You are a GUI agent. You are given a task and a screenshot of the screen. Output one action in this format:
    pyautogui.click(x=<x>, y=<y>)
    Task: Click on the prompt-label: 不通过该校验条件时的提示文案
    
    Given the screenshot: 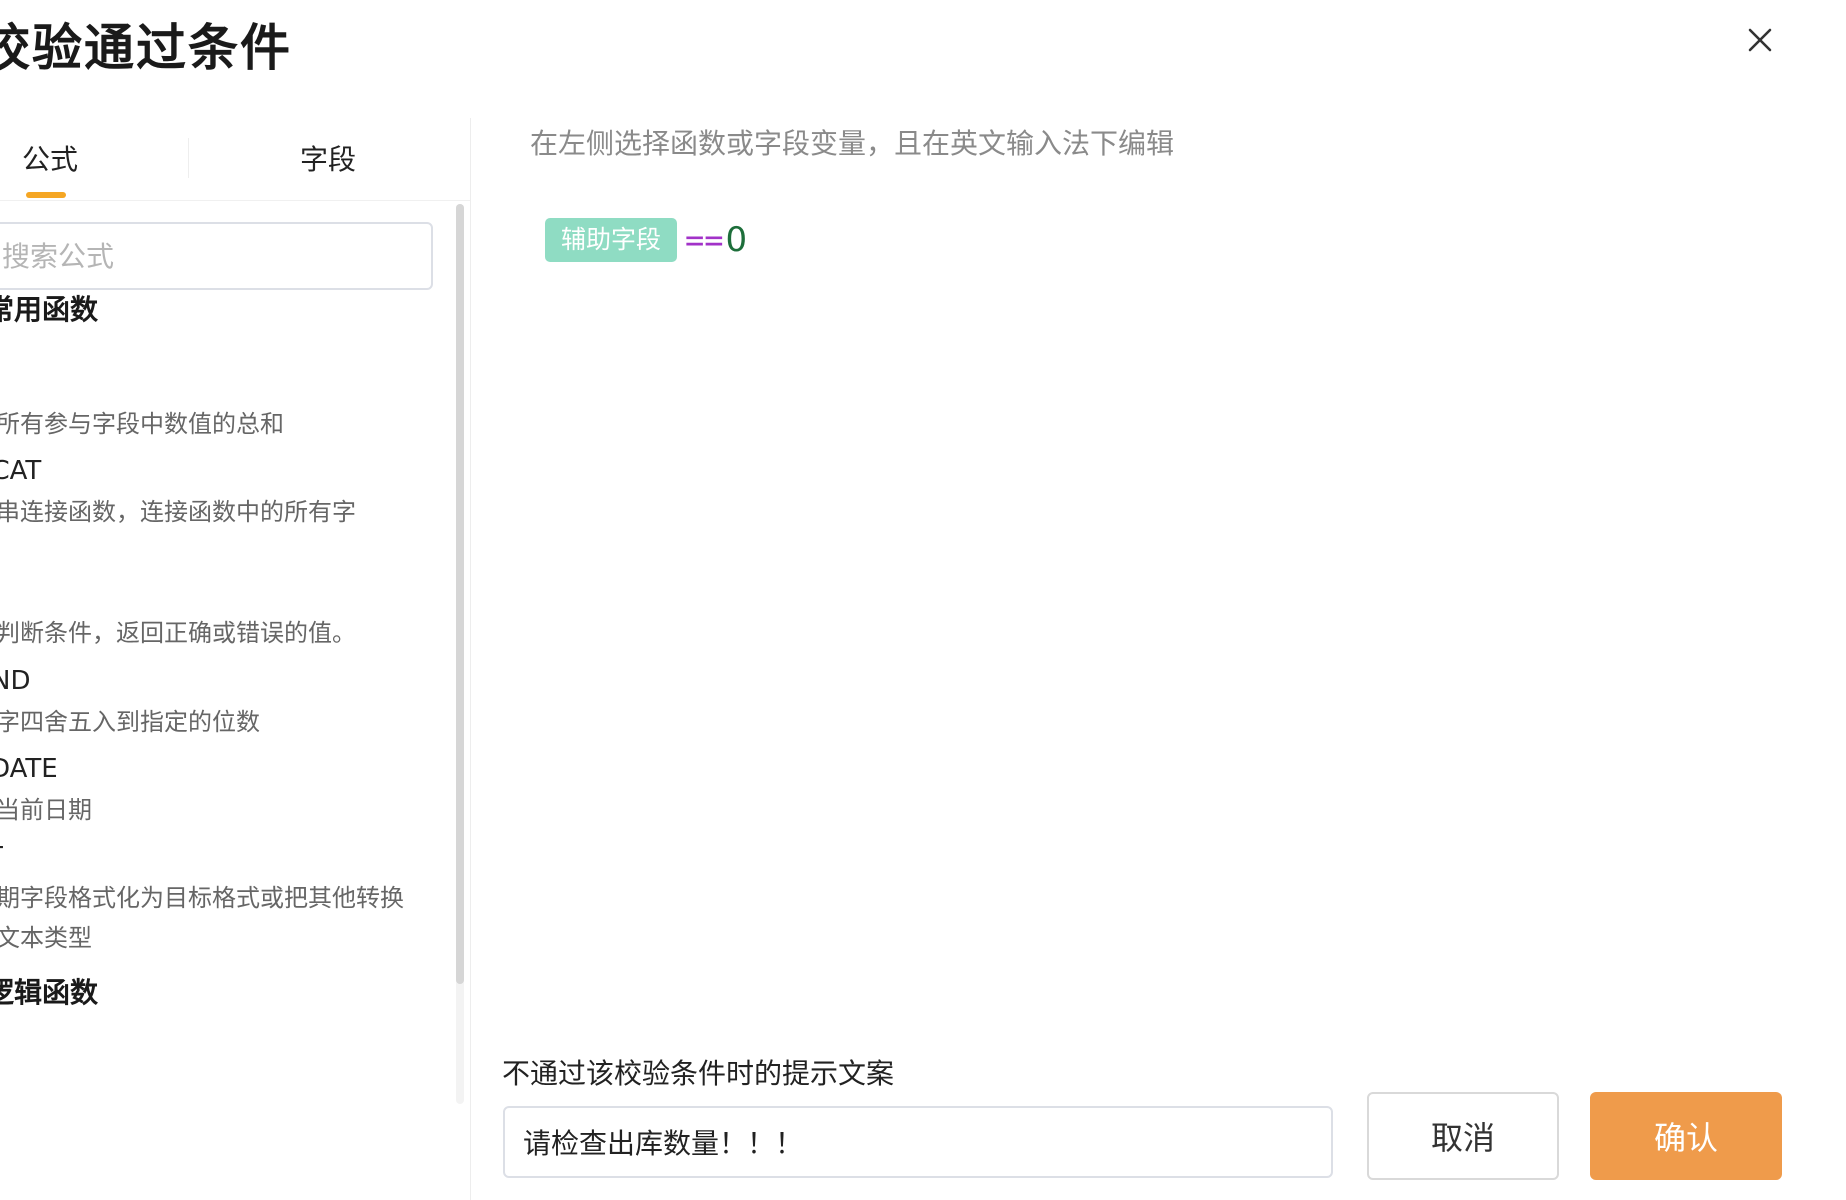 What is the action you would take?
    pyautogui.click(x=698, y=1073)
    